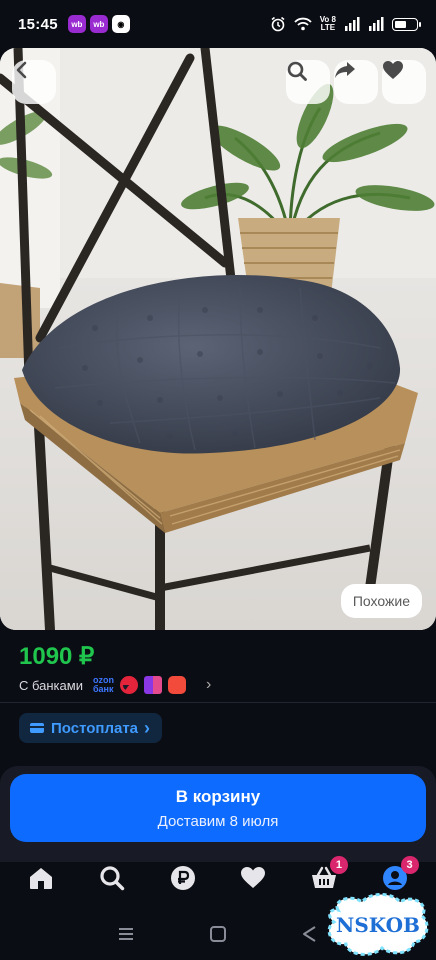  What do you see at coordinates (328, 27) in the screenshot?
I see `network-lte-label: LTE` at bounding box center [328, 27].